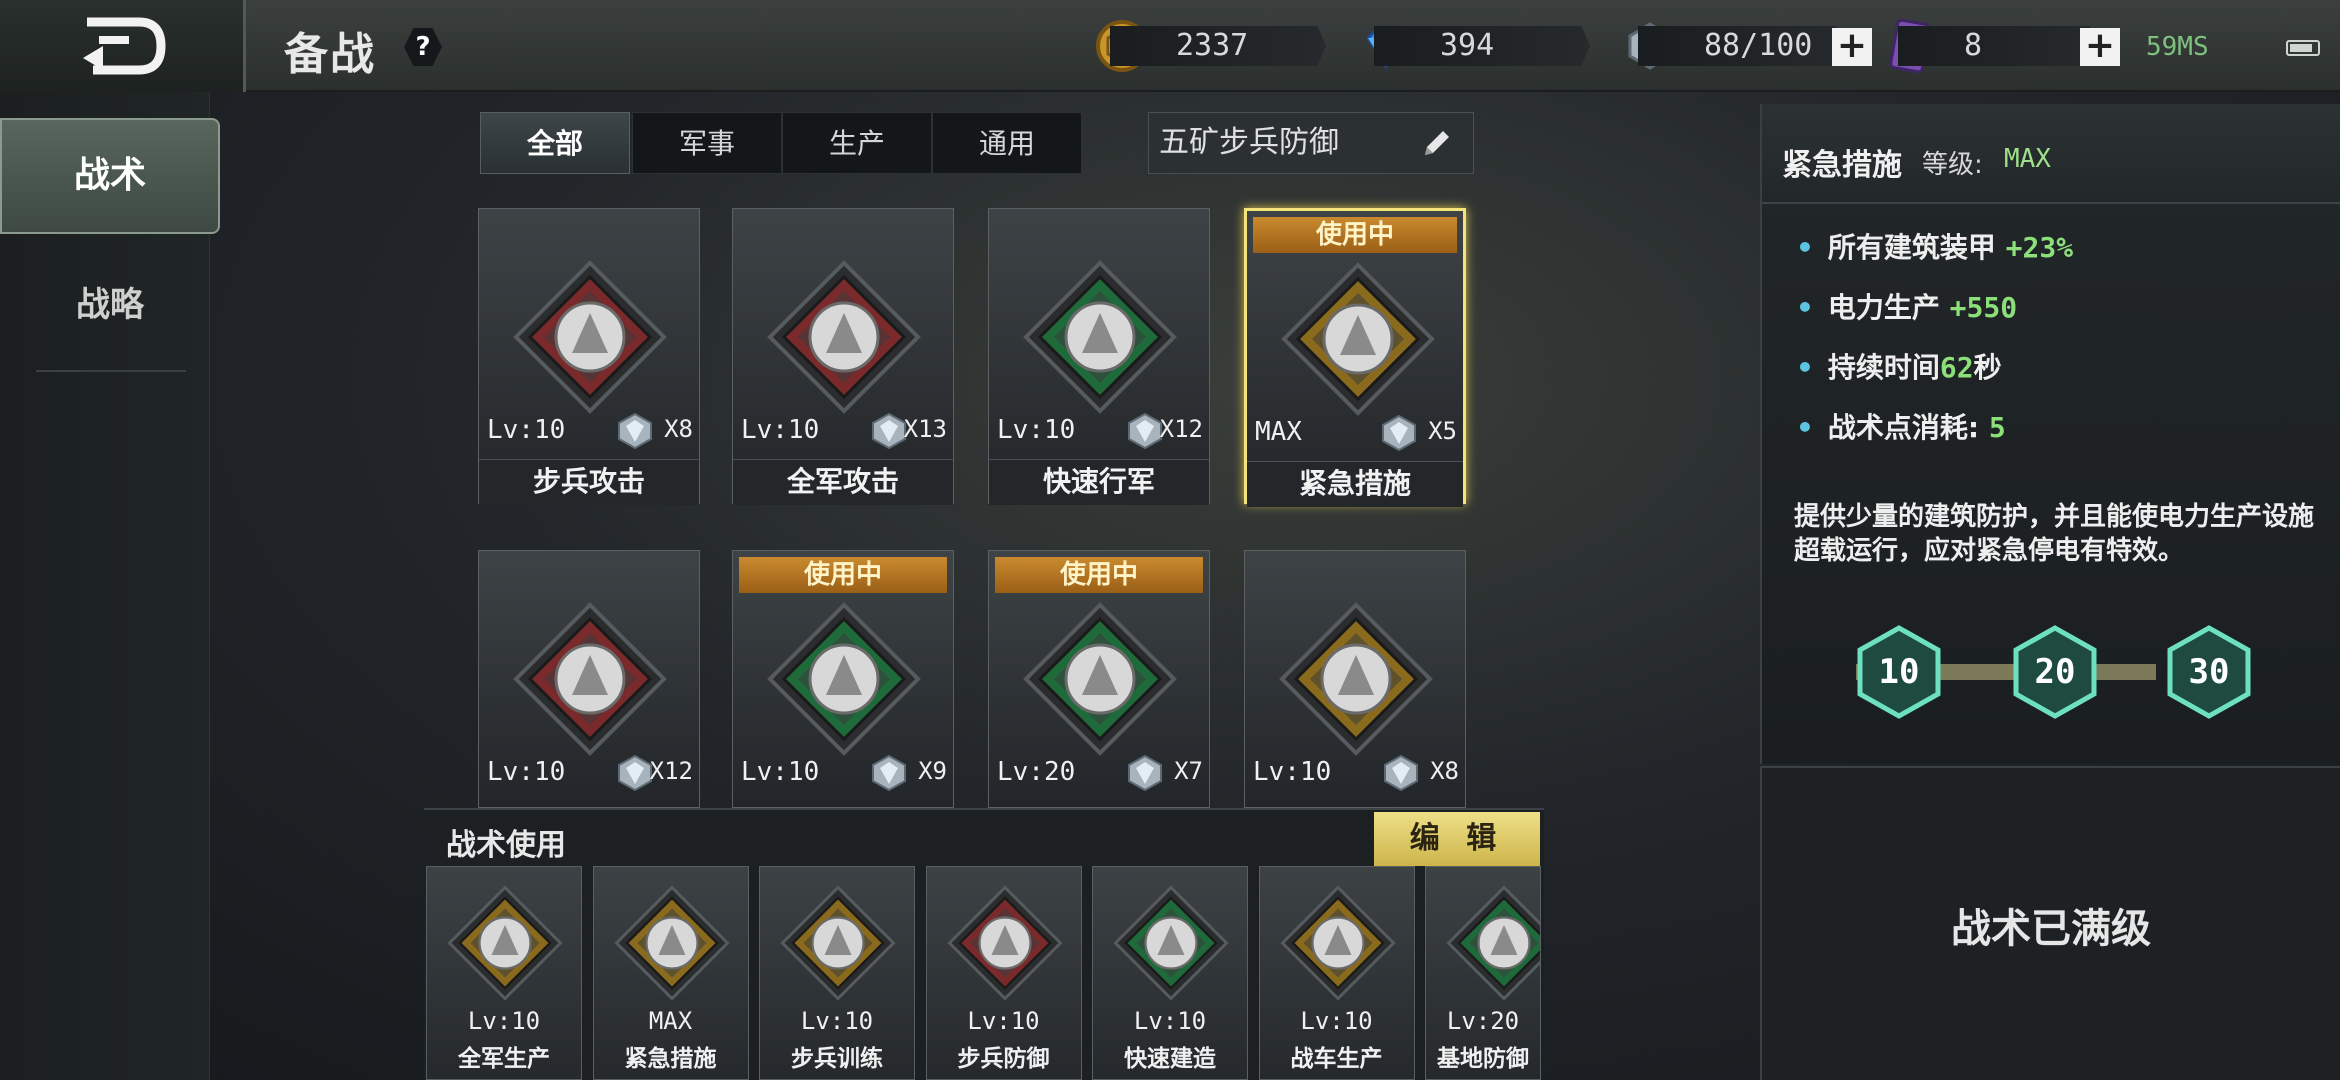 This screenshot has height=1080, width=2340. Describe the element at coordinates (1336, 1059) in the screenshot. I see `slot-name: 战车生产` at that location.